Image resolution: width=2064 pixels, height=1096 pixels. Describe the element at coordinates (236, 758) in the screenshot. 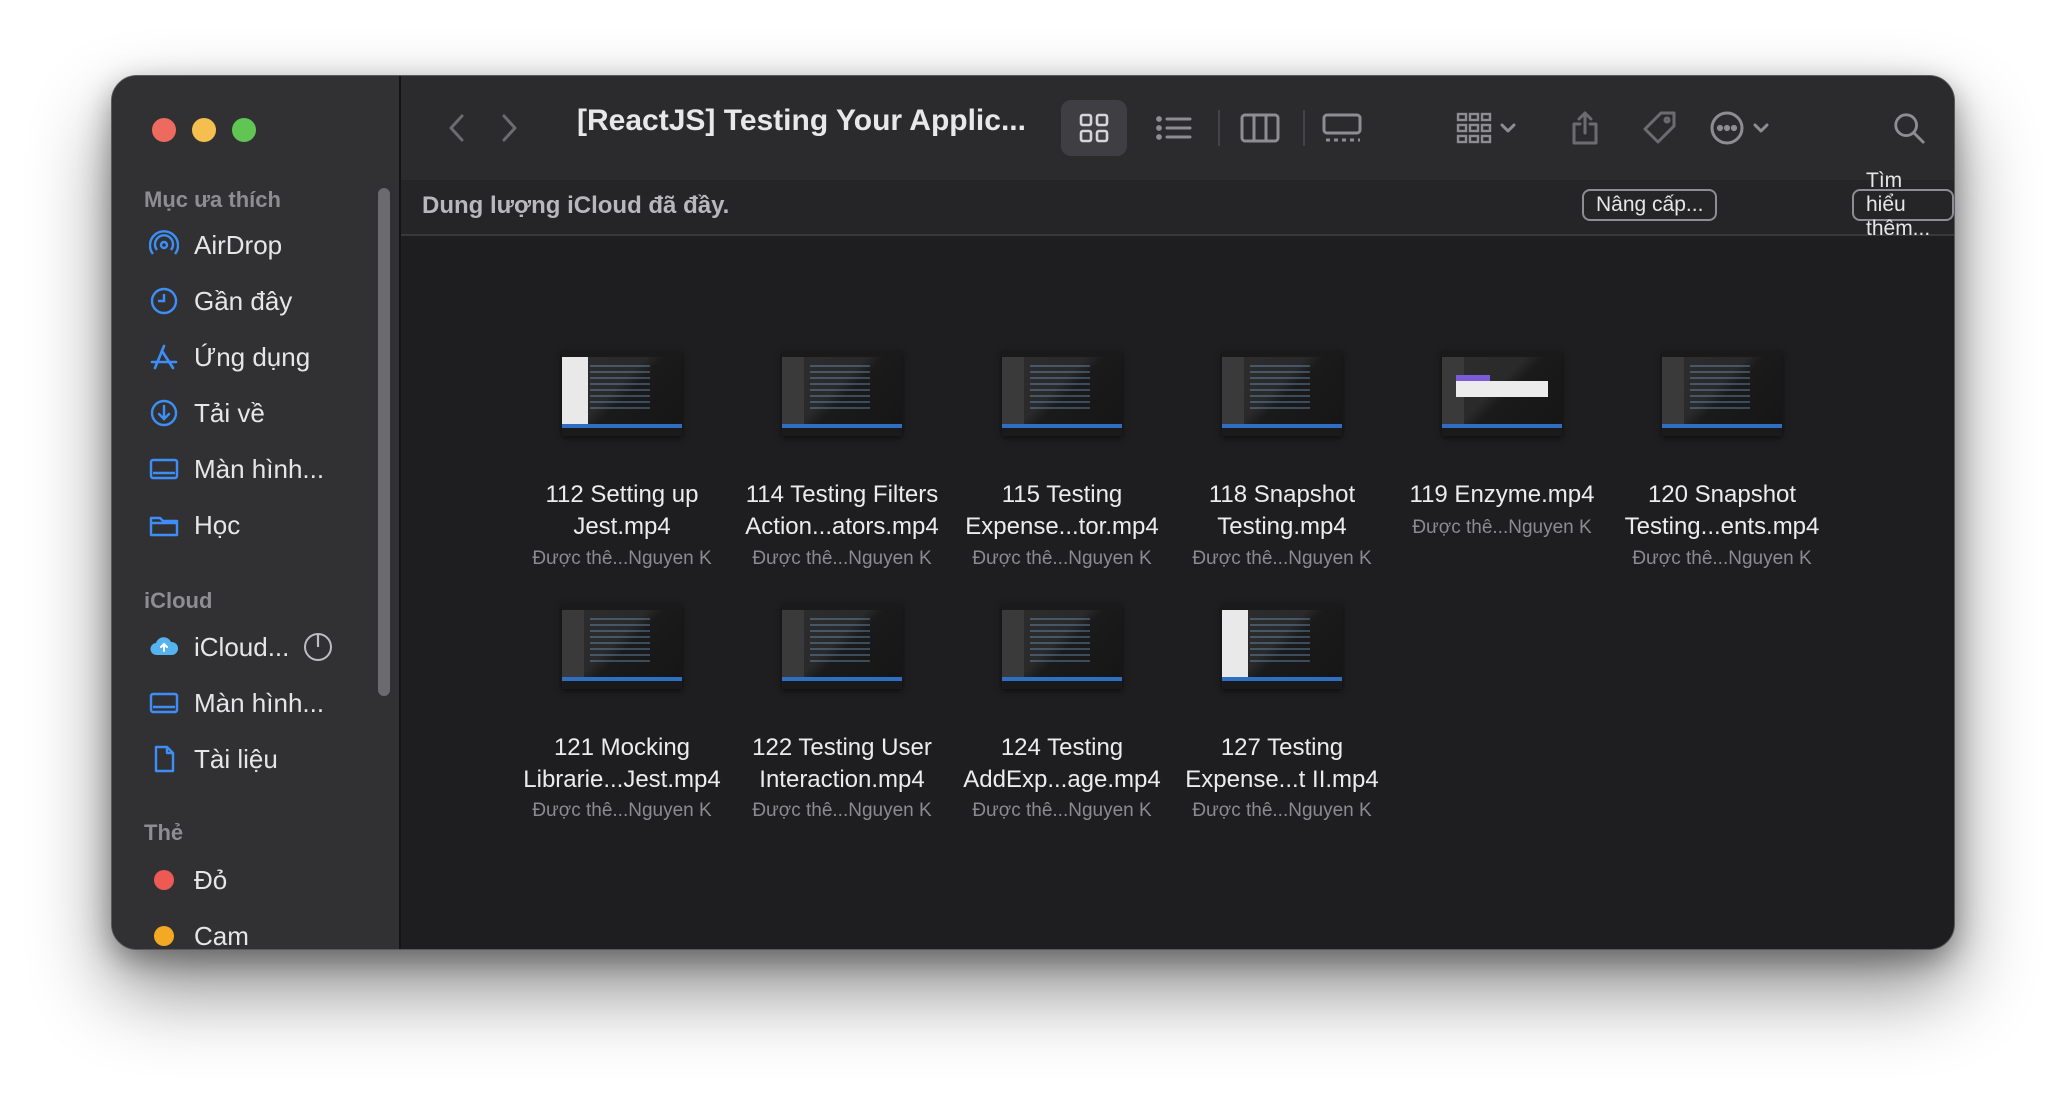

I see `sidebar-item-label: Tài liệu` at that location.